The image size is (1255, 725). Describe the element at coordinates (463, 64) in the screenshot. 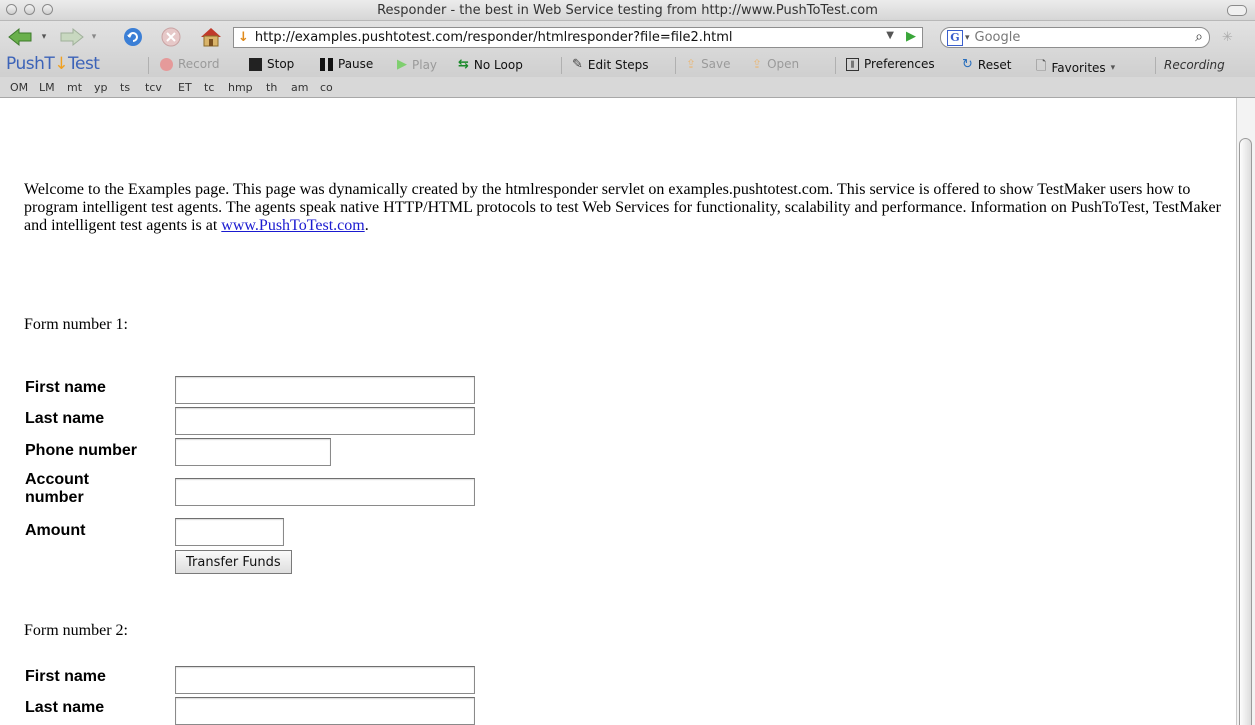

I see `loop-icon: ⇆` at that location.